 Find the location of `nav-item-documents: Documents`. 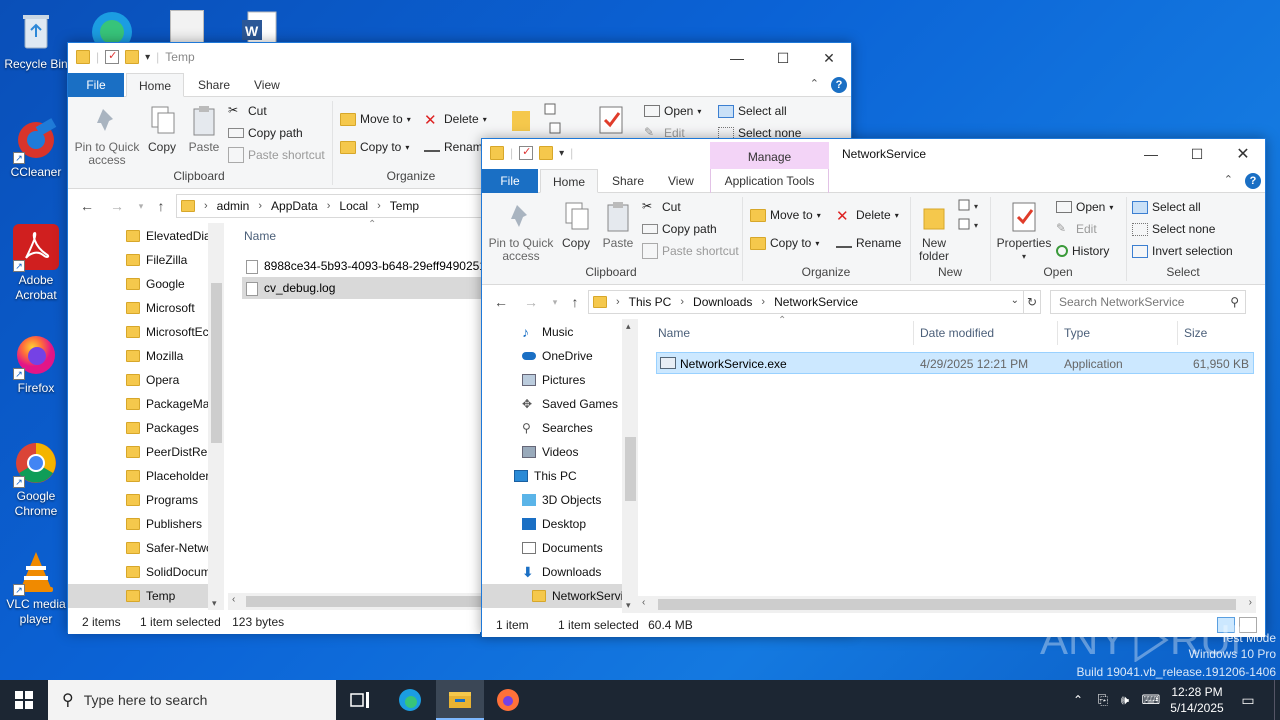

nav-item-documents: Documents is located at coordinates (572, 548).